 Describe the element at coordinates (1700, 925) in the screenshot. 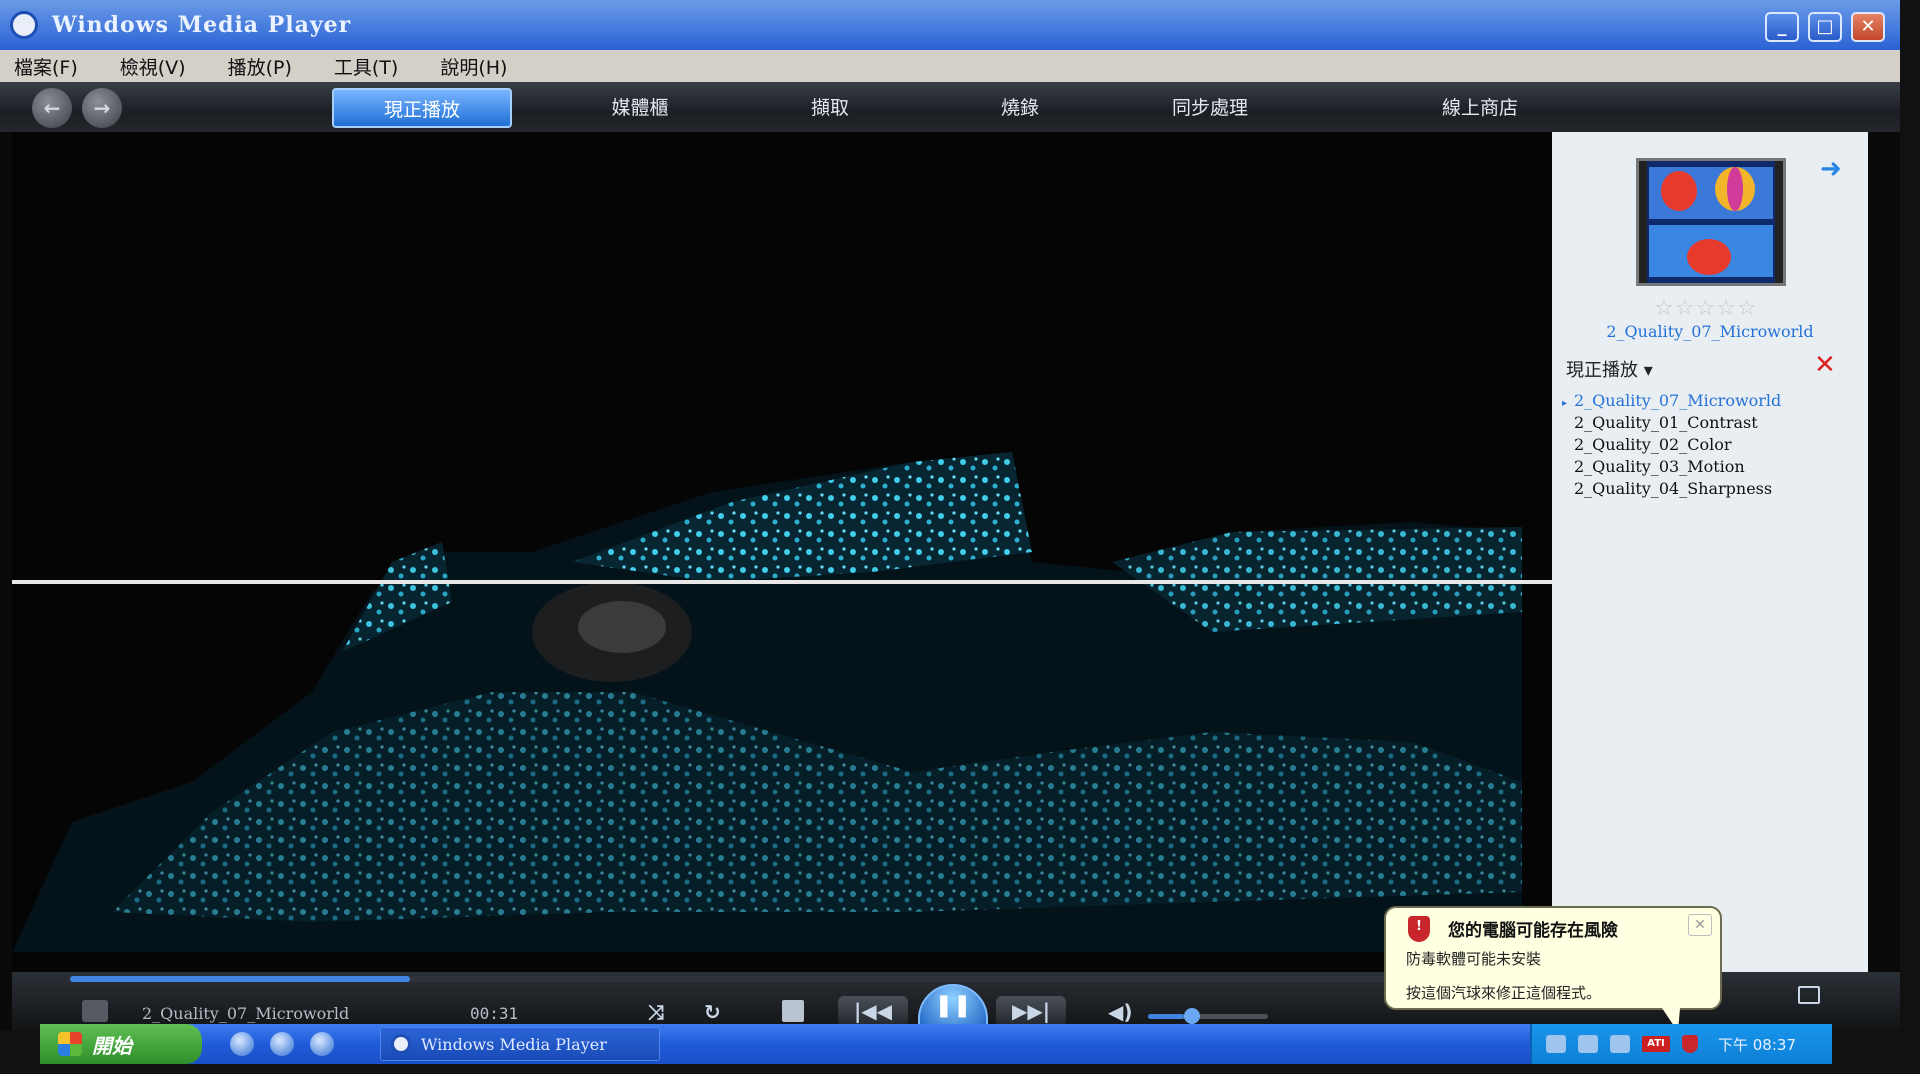

I see `balloon-close-icon: ✕` at that location.